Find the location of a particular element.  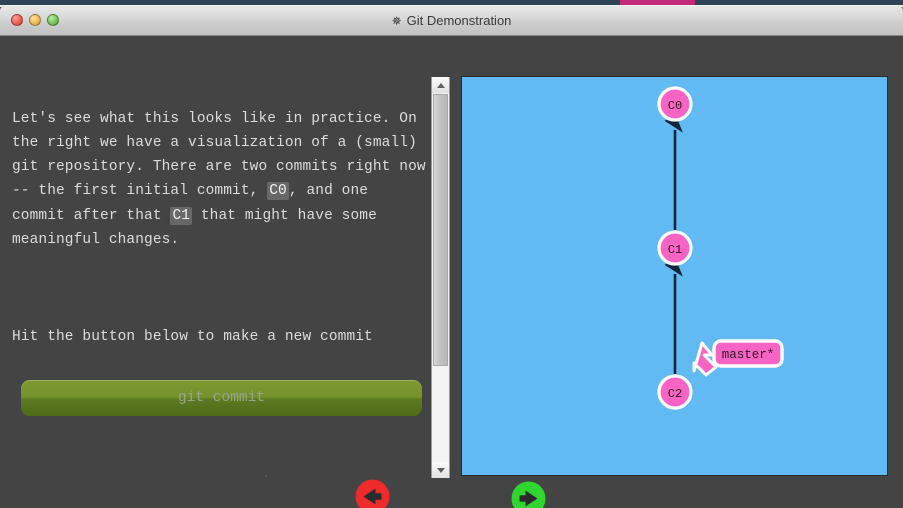

triangle-up-icon is located at coordinates (440, 85).